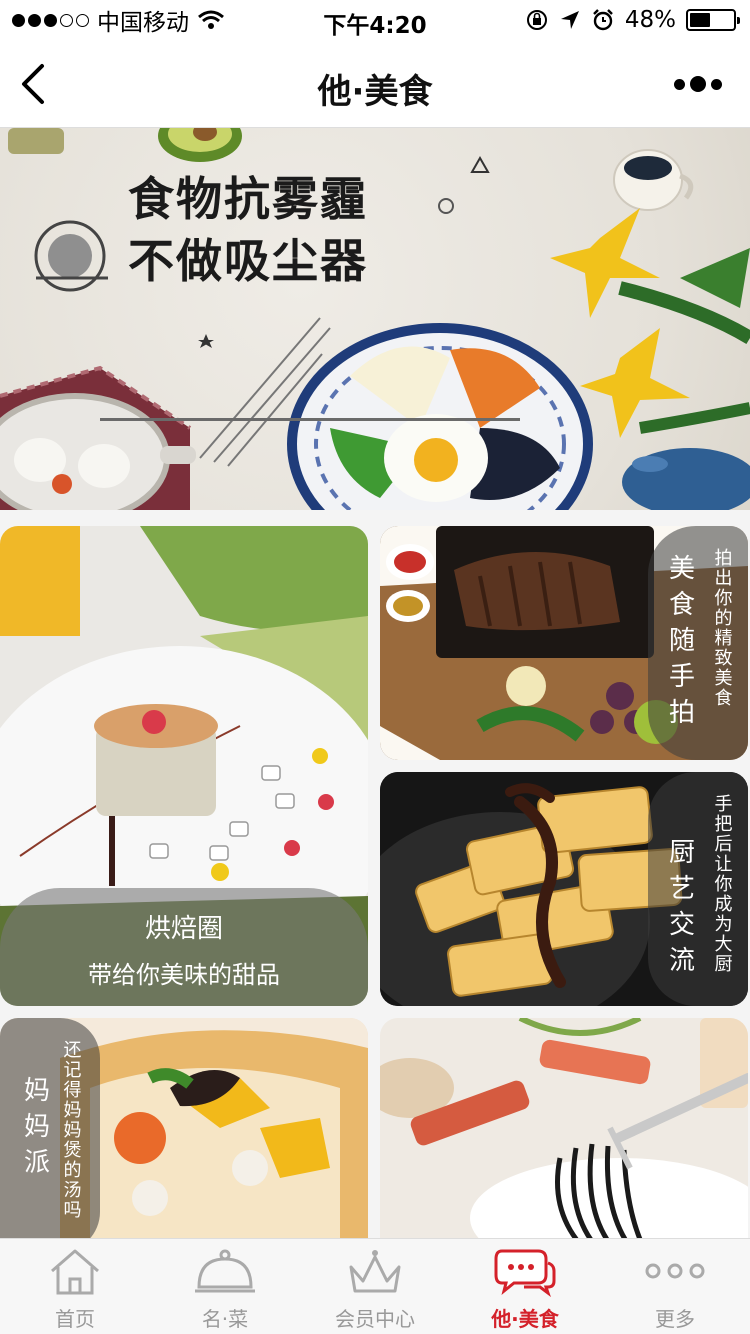 This screenshot has height=1334, width=750. I want to click on status-right: 48%, so click(632, 20).